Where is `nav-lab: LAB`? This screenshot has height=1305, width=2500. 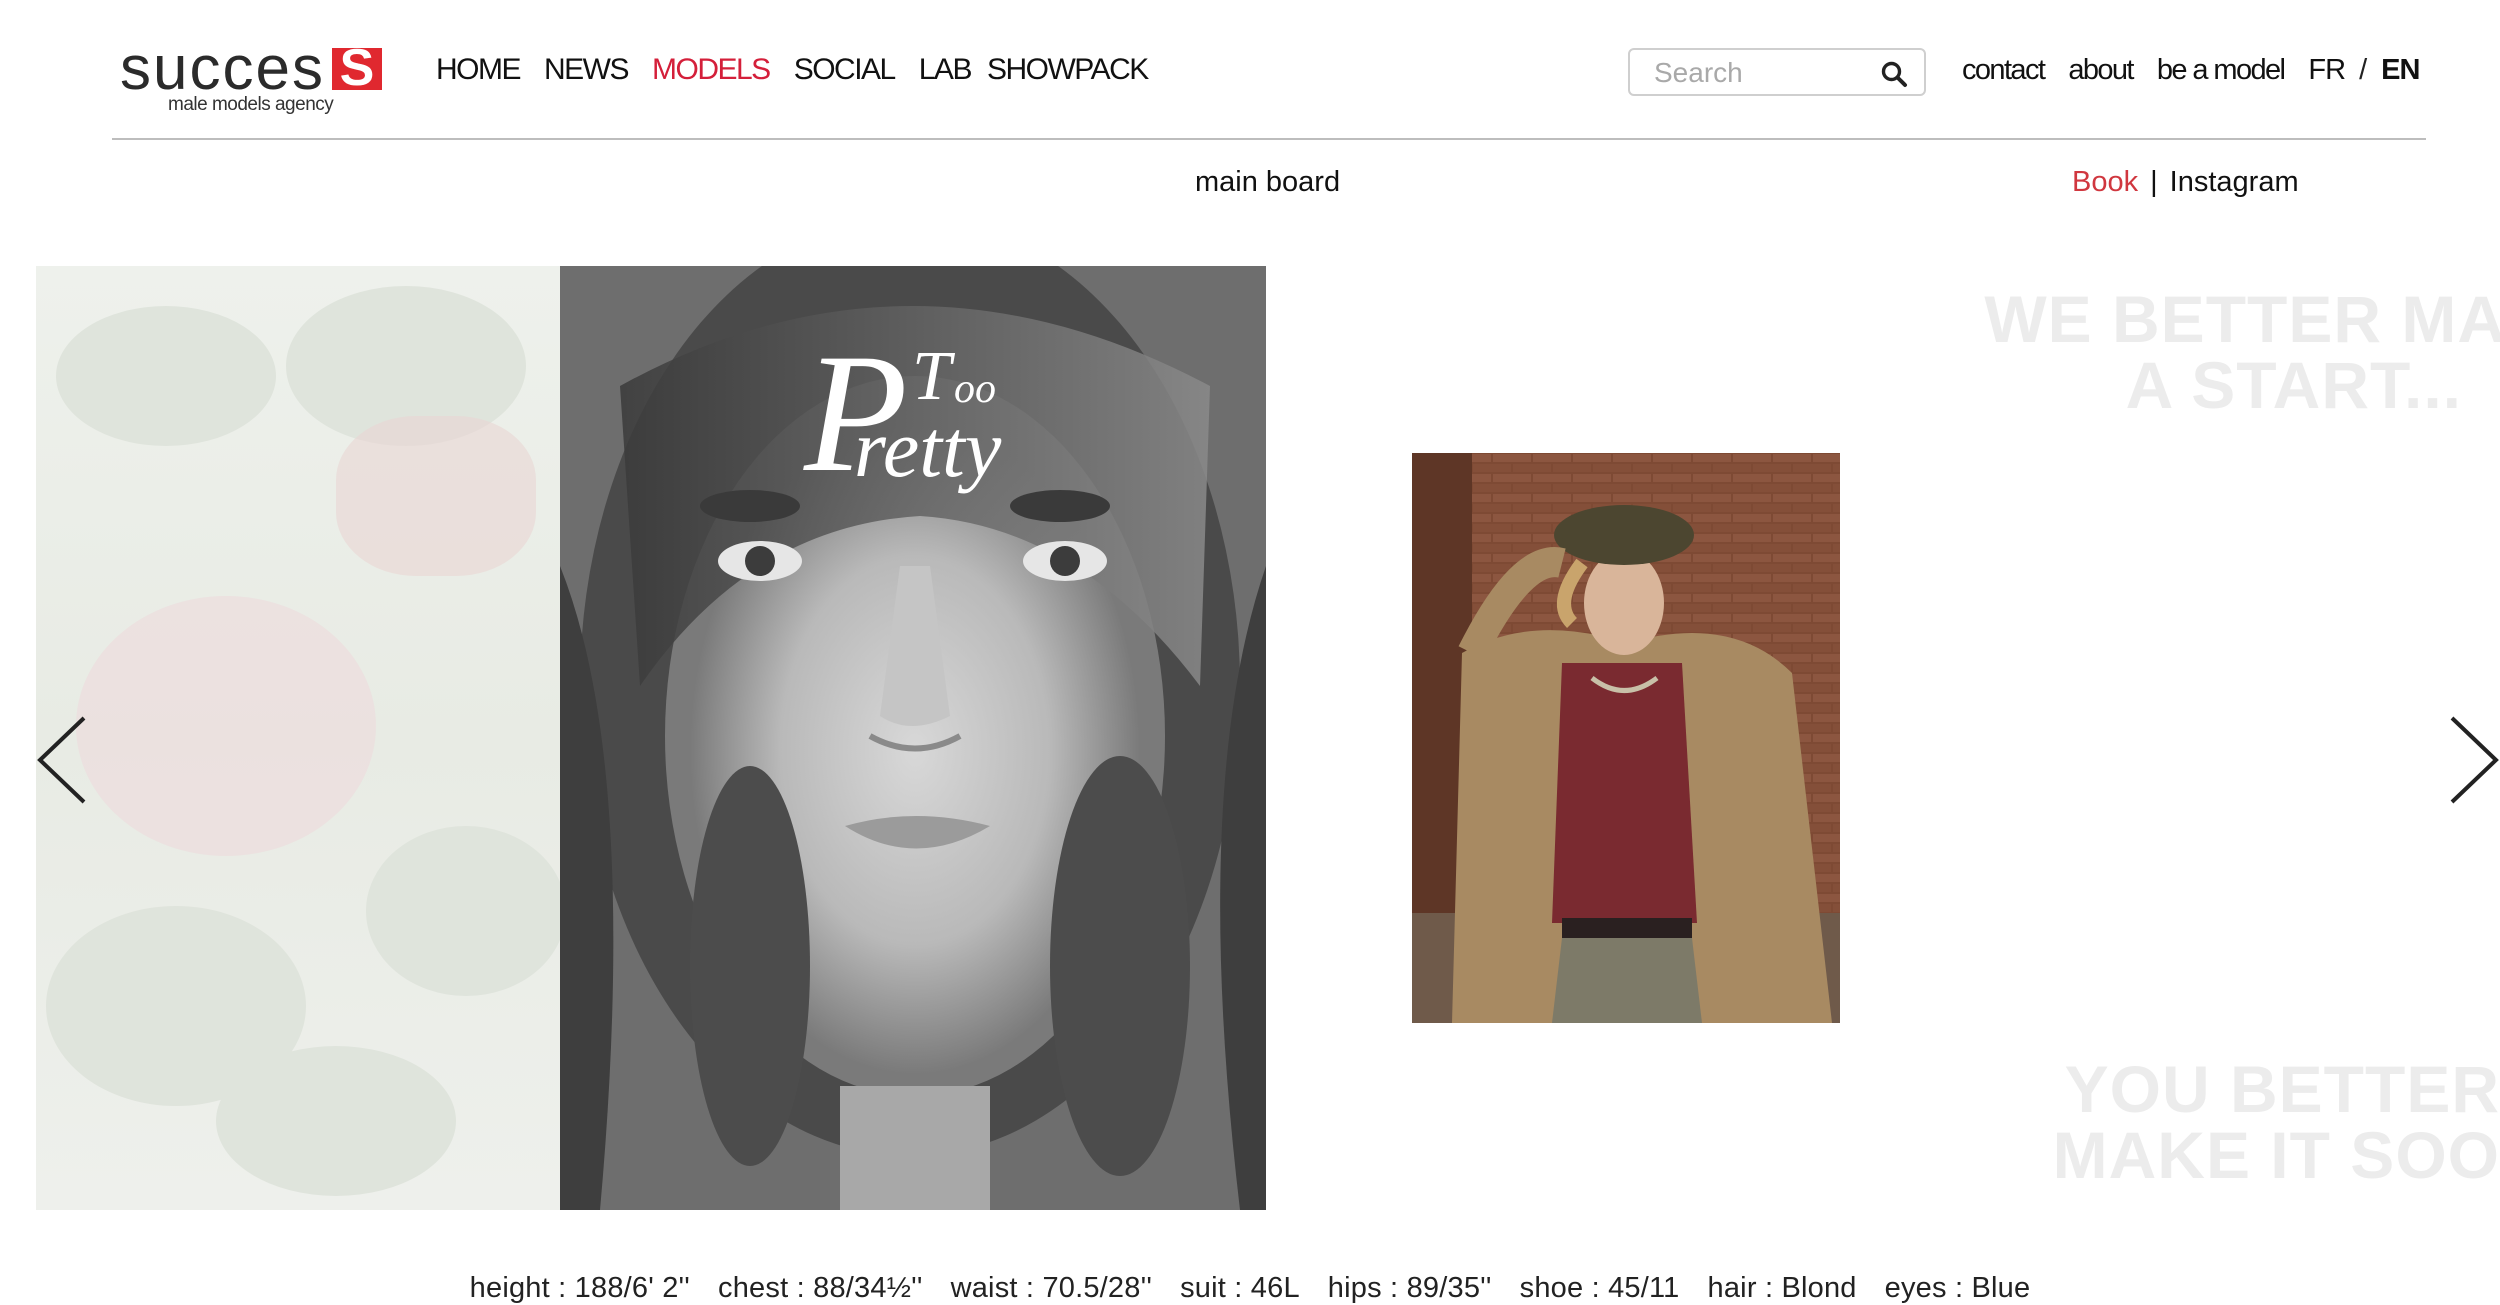
nav-lab: LAB is located at coordinates (946, 70).